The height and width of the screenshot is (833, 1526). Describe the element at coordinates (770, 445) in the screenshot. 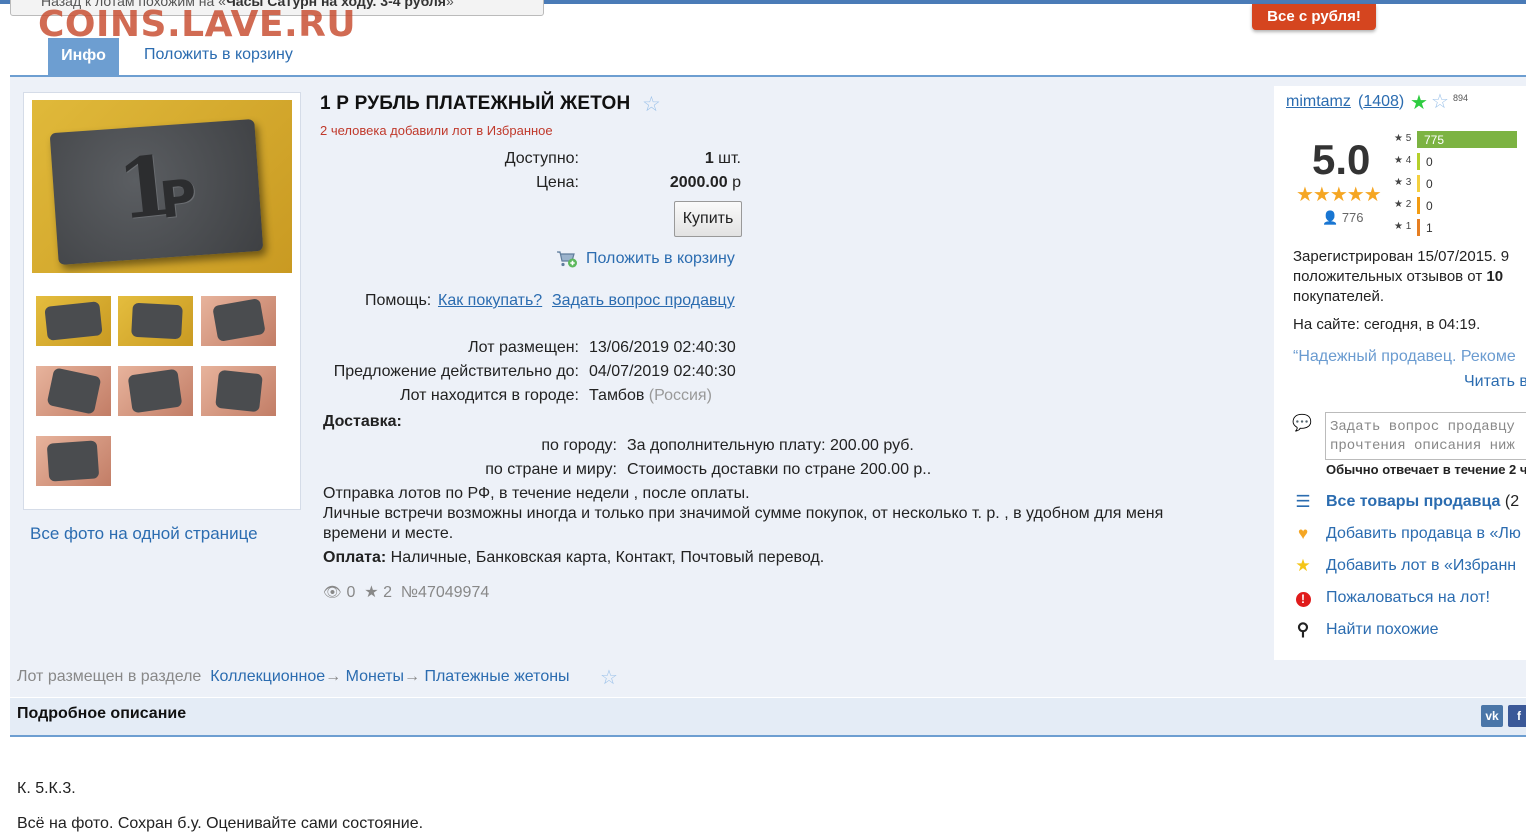

I see `delivery-city-value: За дополнительную плату: 200.00 руб.` at that location.